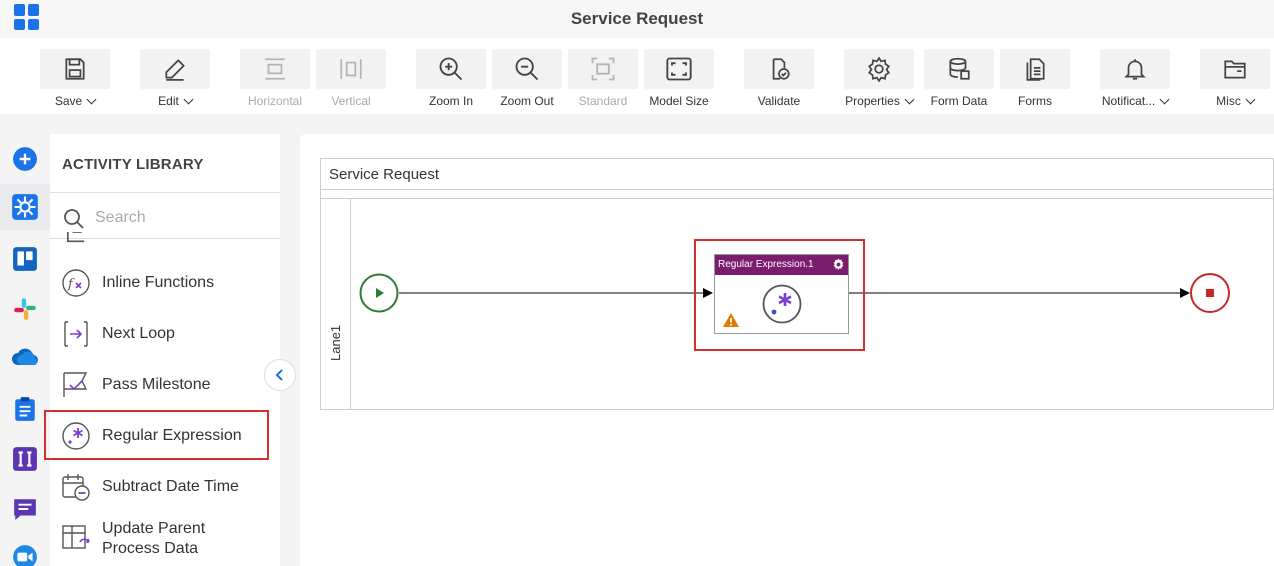 This screenshot has width=1274, height=566. What do you see at coordinates (731, 320) in the screenshot?
I see `warning-icon` at bounding box center [731, 320].